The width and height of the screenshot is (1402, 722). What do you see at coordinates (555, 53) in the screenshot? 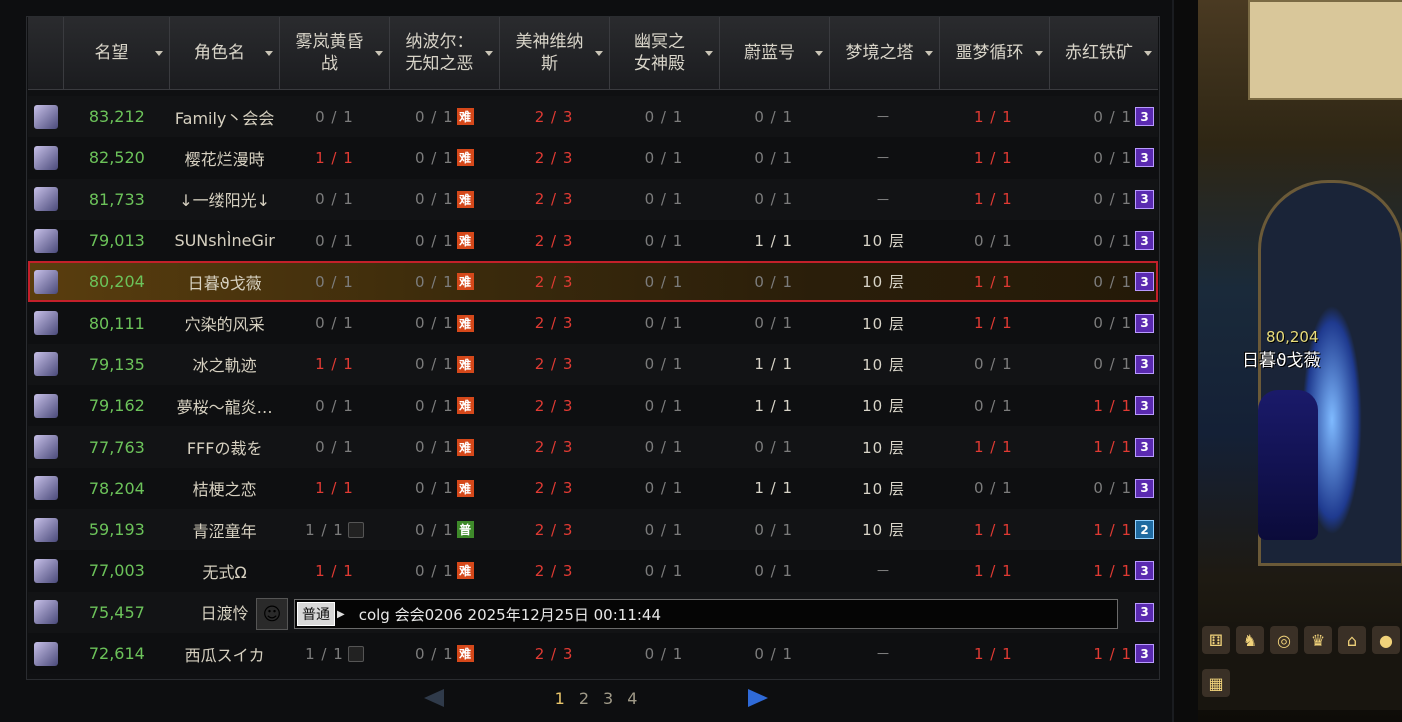
I see `header-col-dungeon-3: 美神维纳 斯` at bounding box center [555, 53].